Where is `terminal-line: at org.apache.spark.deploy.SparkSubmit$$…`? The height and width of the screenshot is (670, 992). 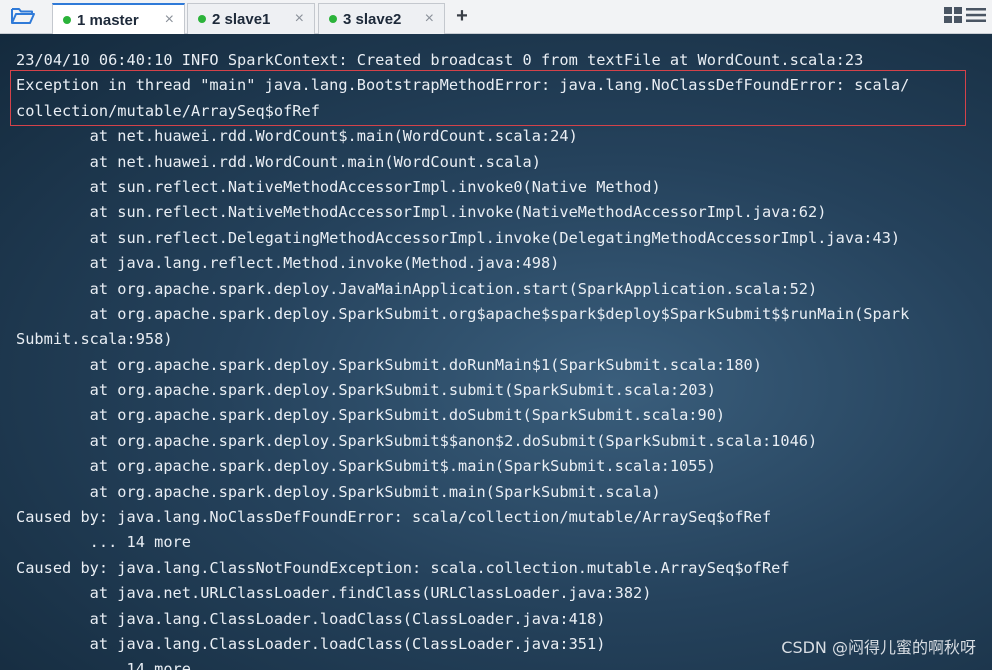
terminal-line: at org.apache.spark.deploy.SparkSubmit$$… is located at coordinates (417, 440).